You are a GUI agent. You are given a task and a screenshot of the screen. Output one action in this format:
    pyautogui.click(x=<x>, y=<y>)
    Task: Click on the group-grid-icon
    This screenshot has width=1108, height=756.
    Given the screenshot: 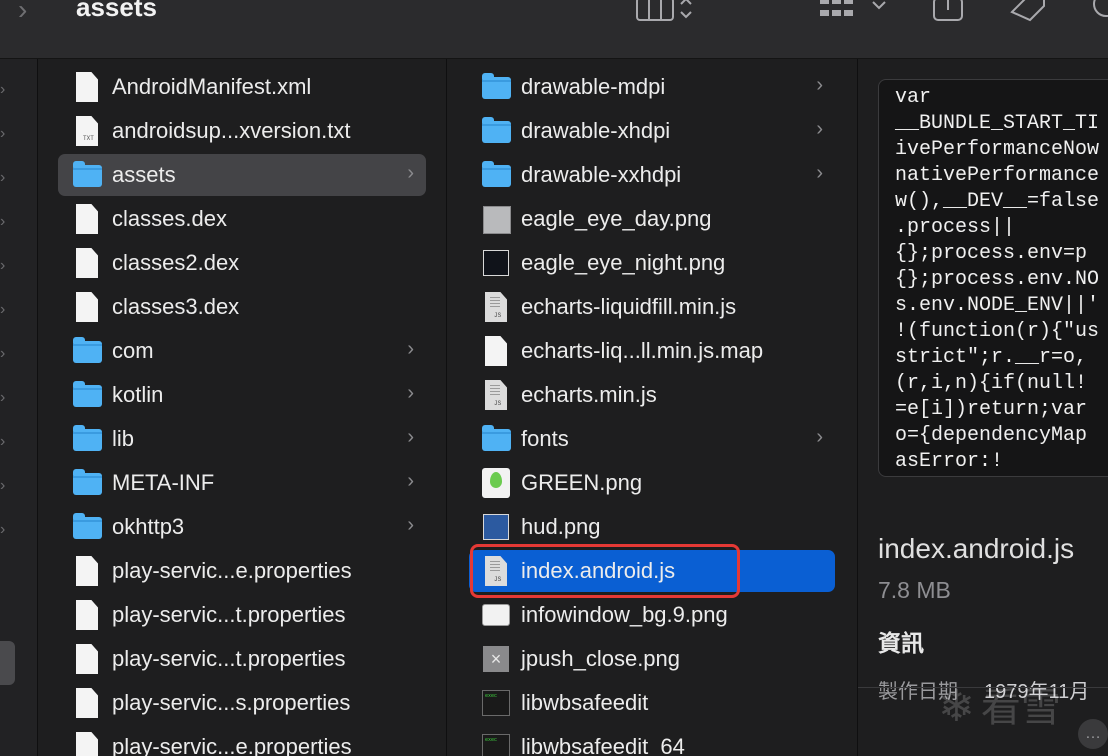 What is the action you would take?
    pyautogui.click(x=854, y=14)
    